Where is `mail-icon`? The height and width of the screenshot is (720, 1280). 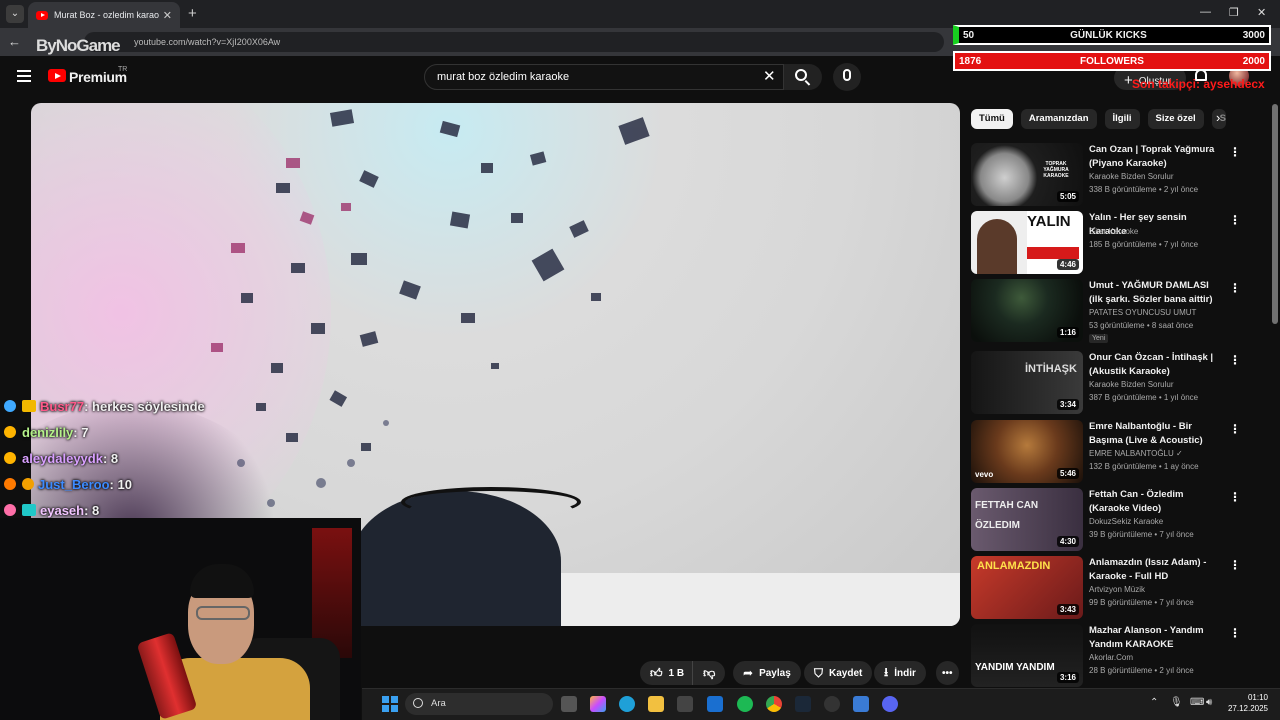 mail-icon is located at coordinates (715, 704).